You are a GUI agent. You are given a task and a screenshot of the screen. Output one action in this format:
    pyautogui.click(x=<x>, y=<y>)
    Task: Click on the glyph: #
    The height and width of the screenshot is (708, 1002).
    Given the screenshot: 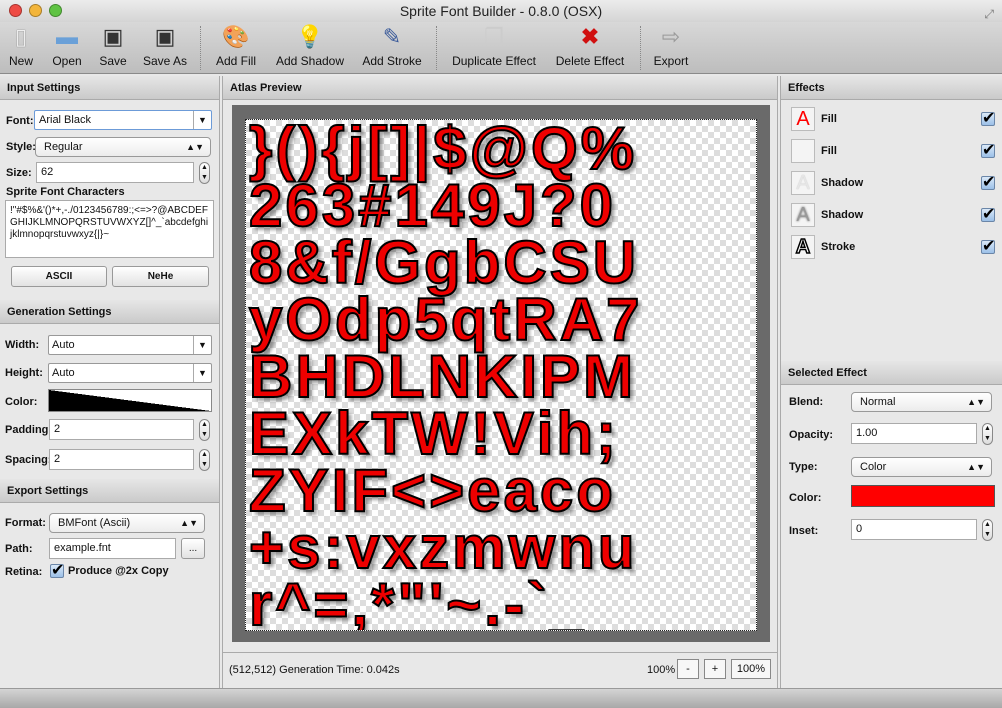 What is the action you would take?
    pyautogui.click(x=374, y=205)
    